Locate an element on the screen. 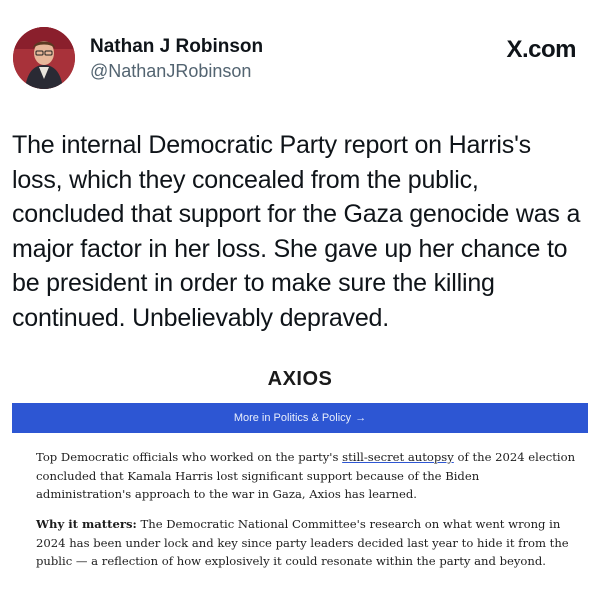 The image size is (600, 601). author-name: Nathan J Robinson is located at coordinates (176, 47).